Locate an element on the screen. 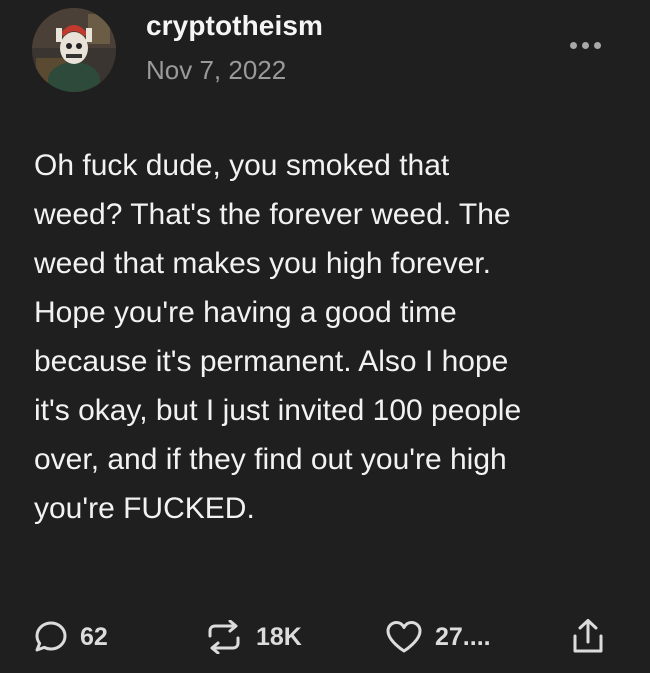 The image size is (650, 673). heart-icon is located at coordinates (404, 637).